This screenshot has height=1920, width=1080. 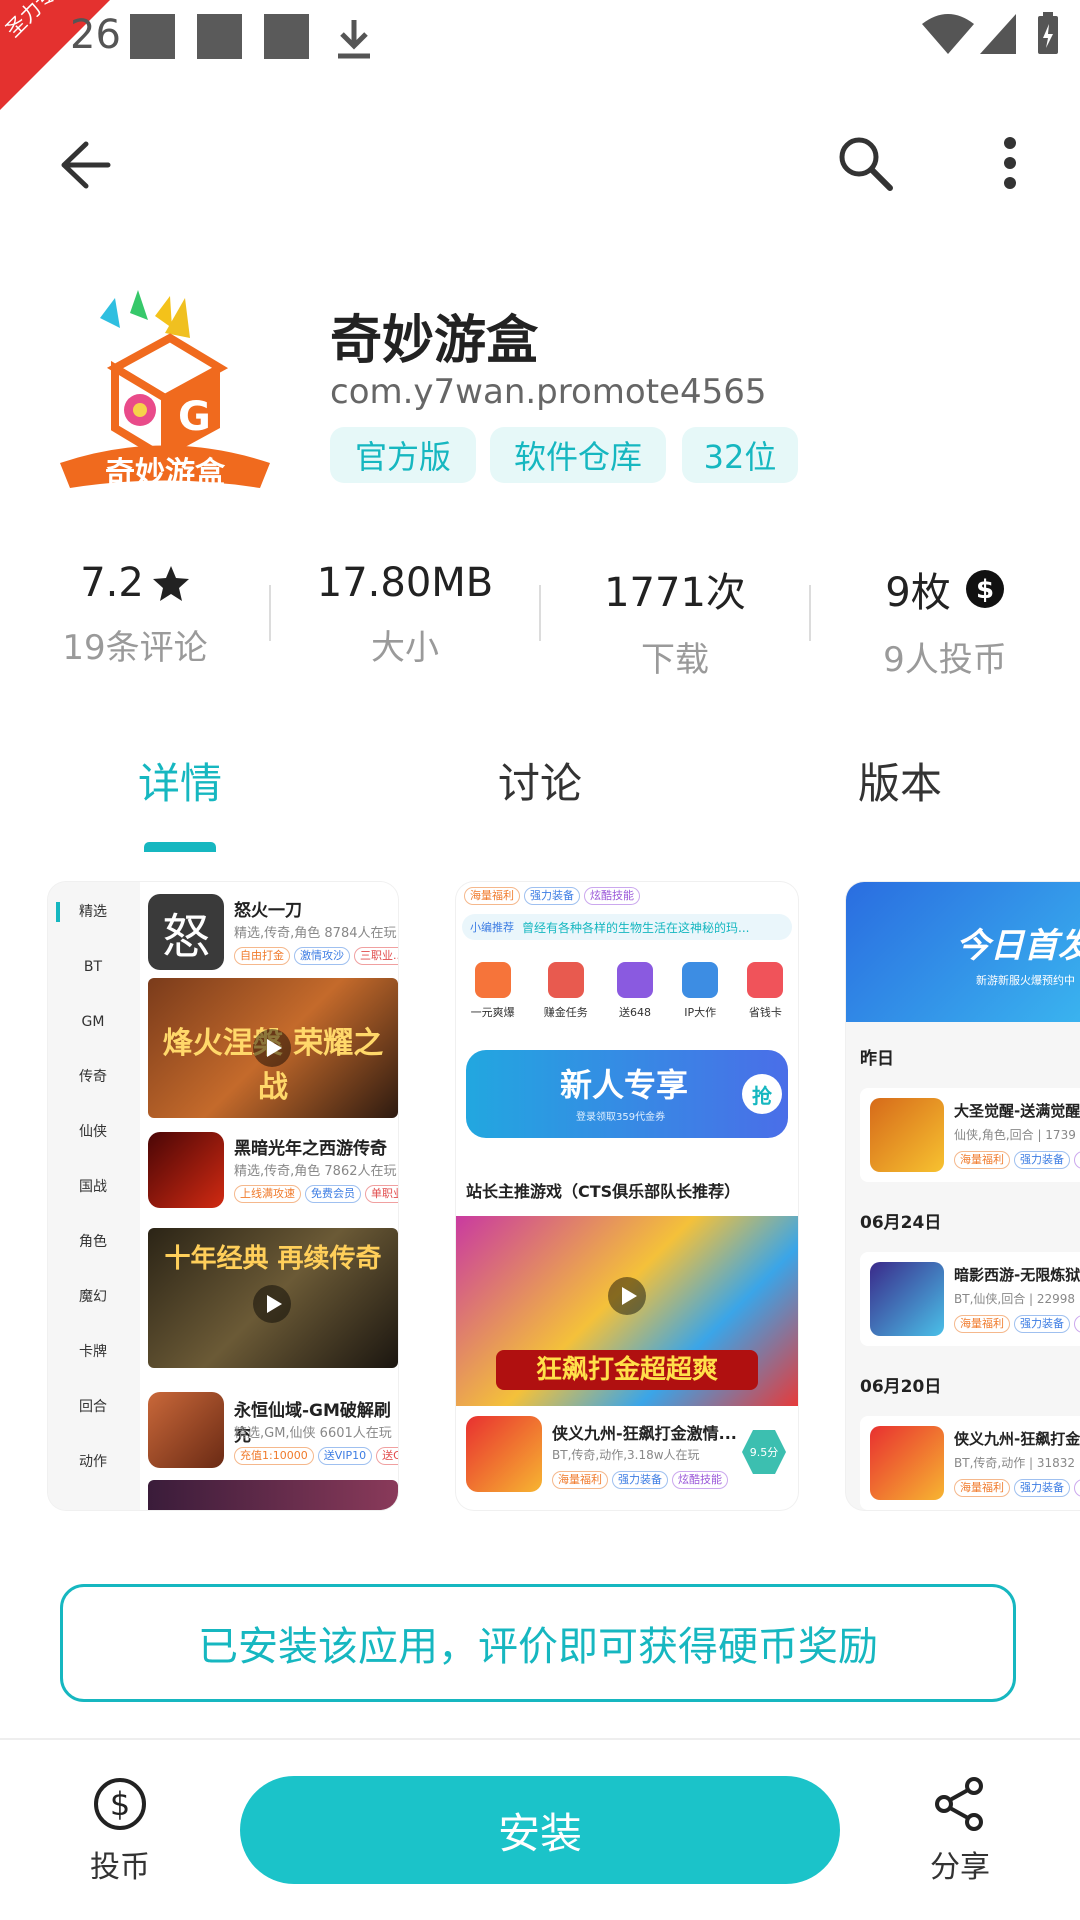 I want to click on game-meta: BT,传奇,动作 | 31832, so click(x=1015, y=1463).